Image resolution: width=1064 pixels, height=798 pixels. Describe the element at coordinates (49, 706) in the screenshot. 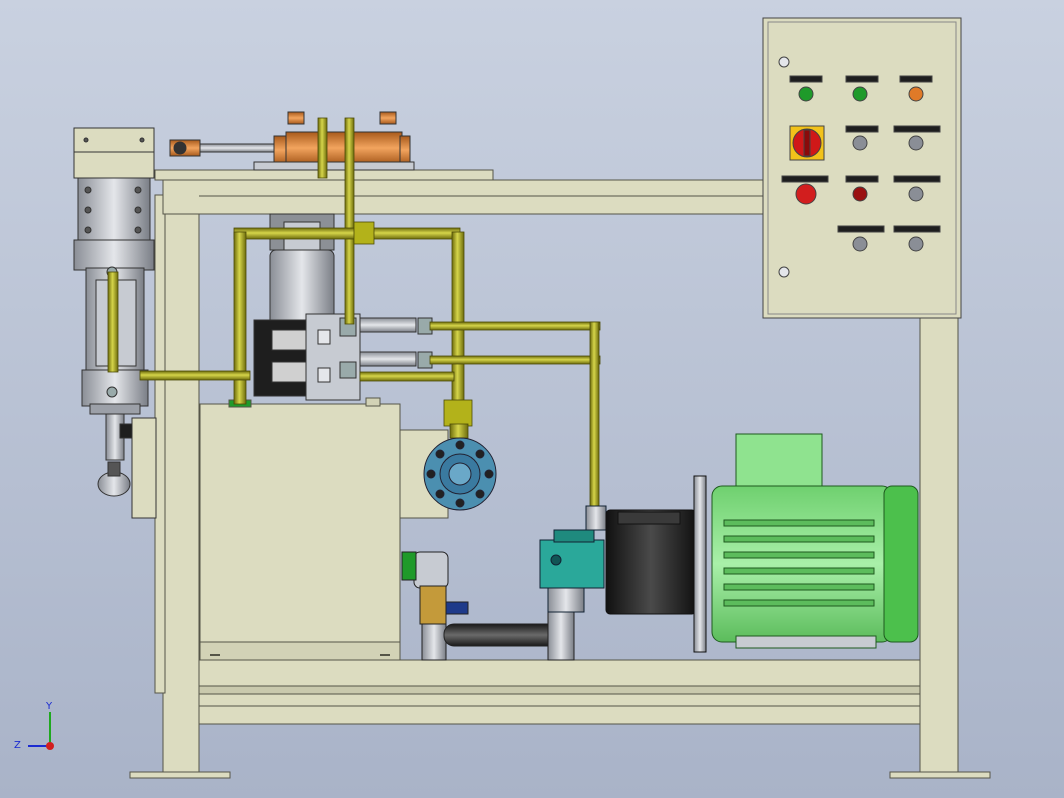

I see `axis-y-label: Y` at that location.